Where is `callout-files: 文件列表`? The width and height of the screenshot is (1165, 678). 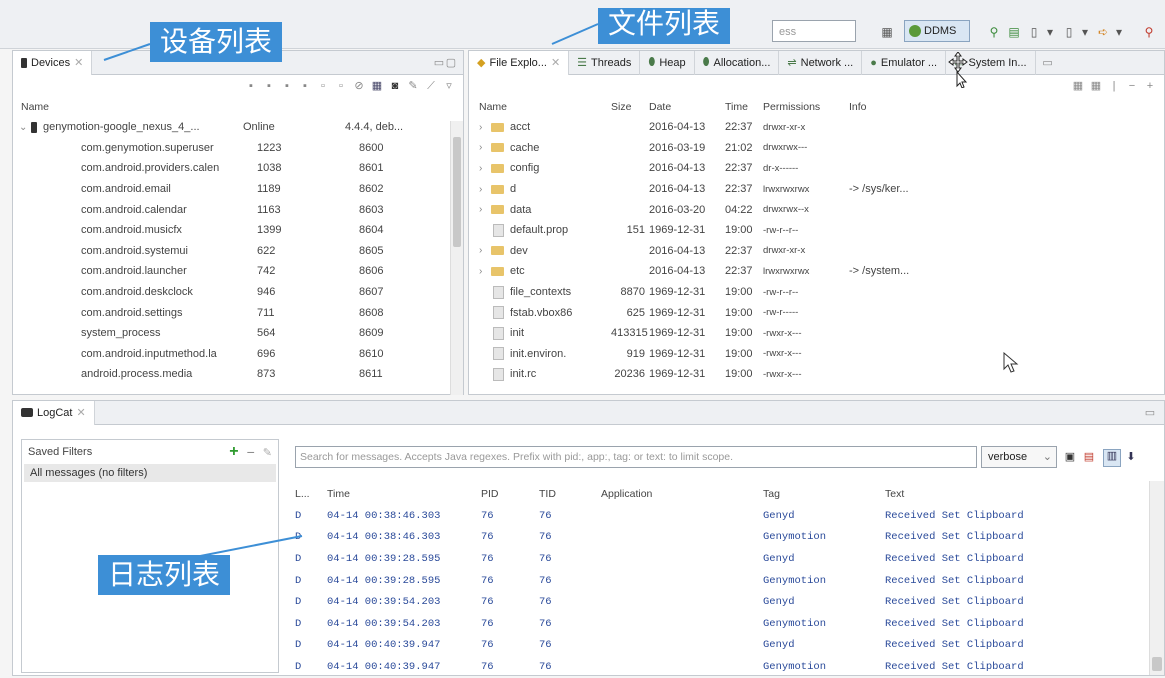
callout-files: 文件列表 is located at coordinates (664, 26).